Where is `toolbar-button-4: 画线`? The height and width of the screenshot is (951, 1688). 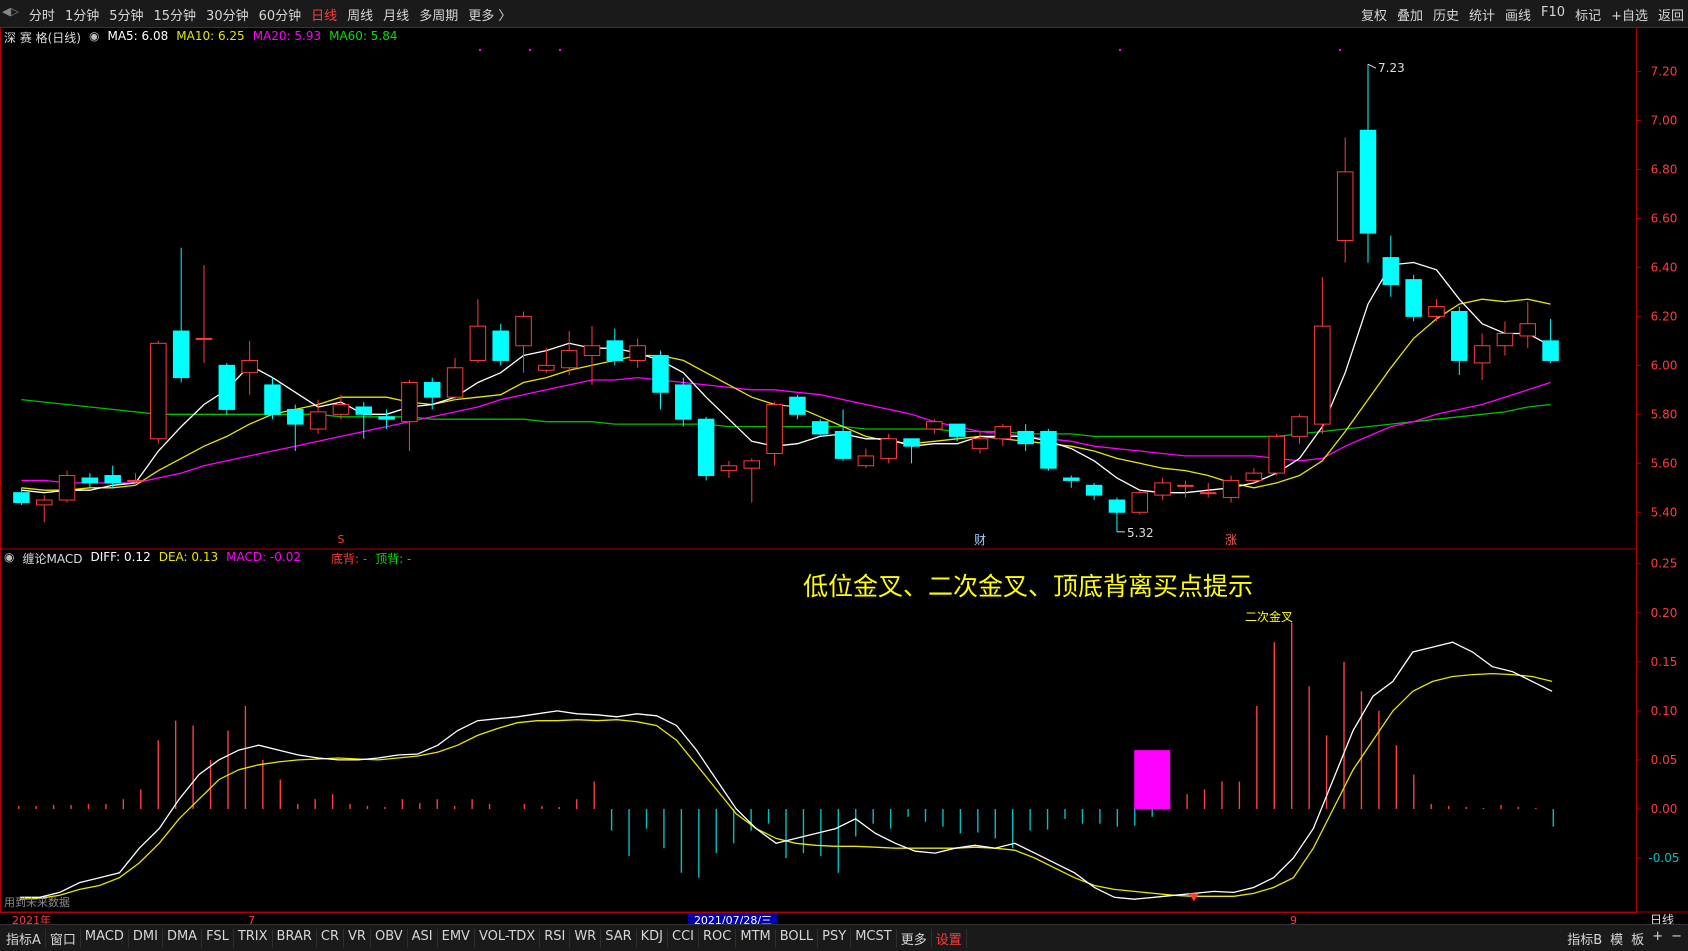
toolbar-button-4: 画线 is located at coordinates (1518, 14).